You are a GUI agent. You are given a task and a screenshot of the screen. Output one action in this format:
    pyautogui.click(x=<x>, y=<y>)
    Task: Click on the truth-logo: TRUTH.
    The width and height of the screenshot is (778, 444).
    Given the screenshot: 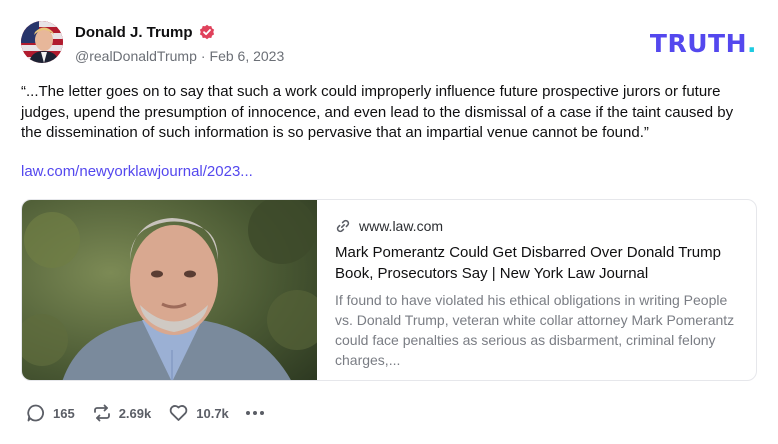 What is the action you would take?
    pyautogui.click(x=703, y=43)
    